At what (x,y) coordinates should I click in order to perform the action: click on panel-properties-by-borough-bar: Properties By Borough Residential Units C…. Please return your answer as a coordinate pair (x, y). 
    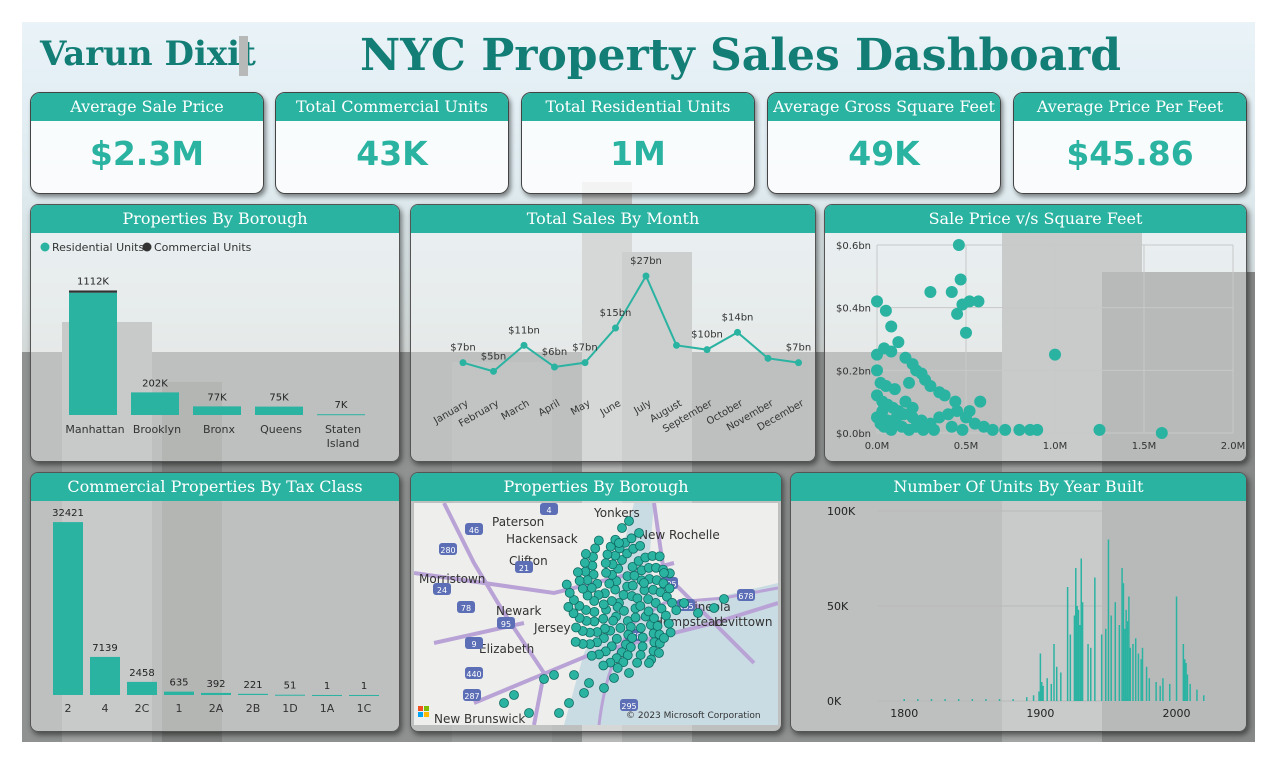
    Looking at the image, I should click on (215, 333).